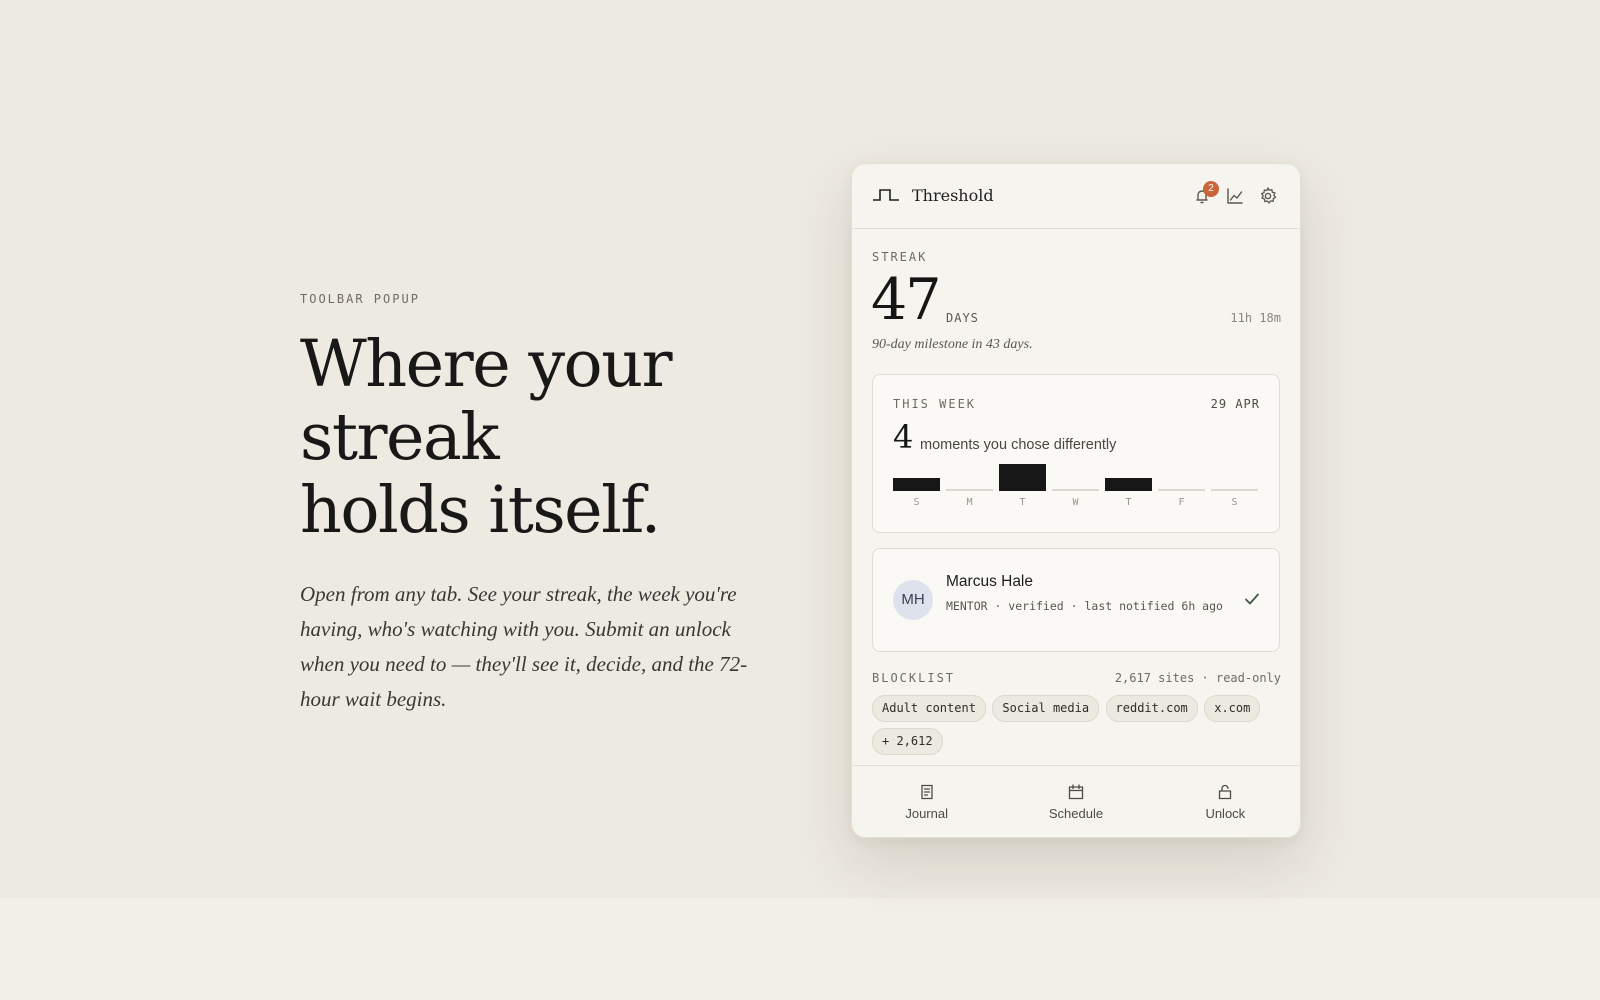 The width and height of the screenshot is (1600, 1000). What do you see at coordinates (1235, 404) in the screenshot?
I see `week-date: 29 APR` at bounding box center [1235, 404].